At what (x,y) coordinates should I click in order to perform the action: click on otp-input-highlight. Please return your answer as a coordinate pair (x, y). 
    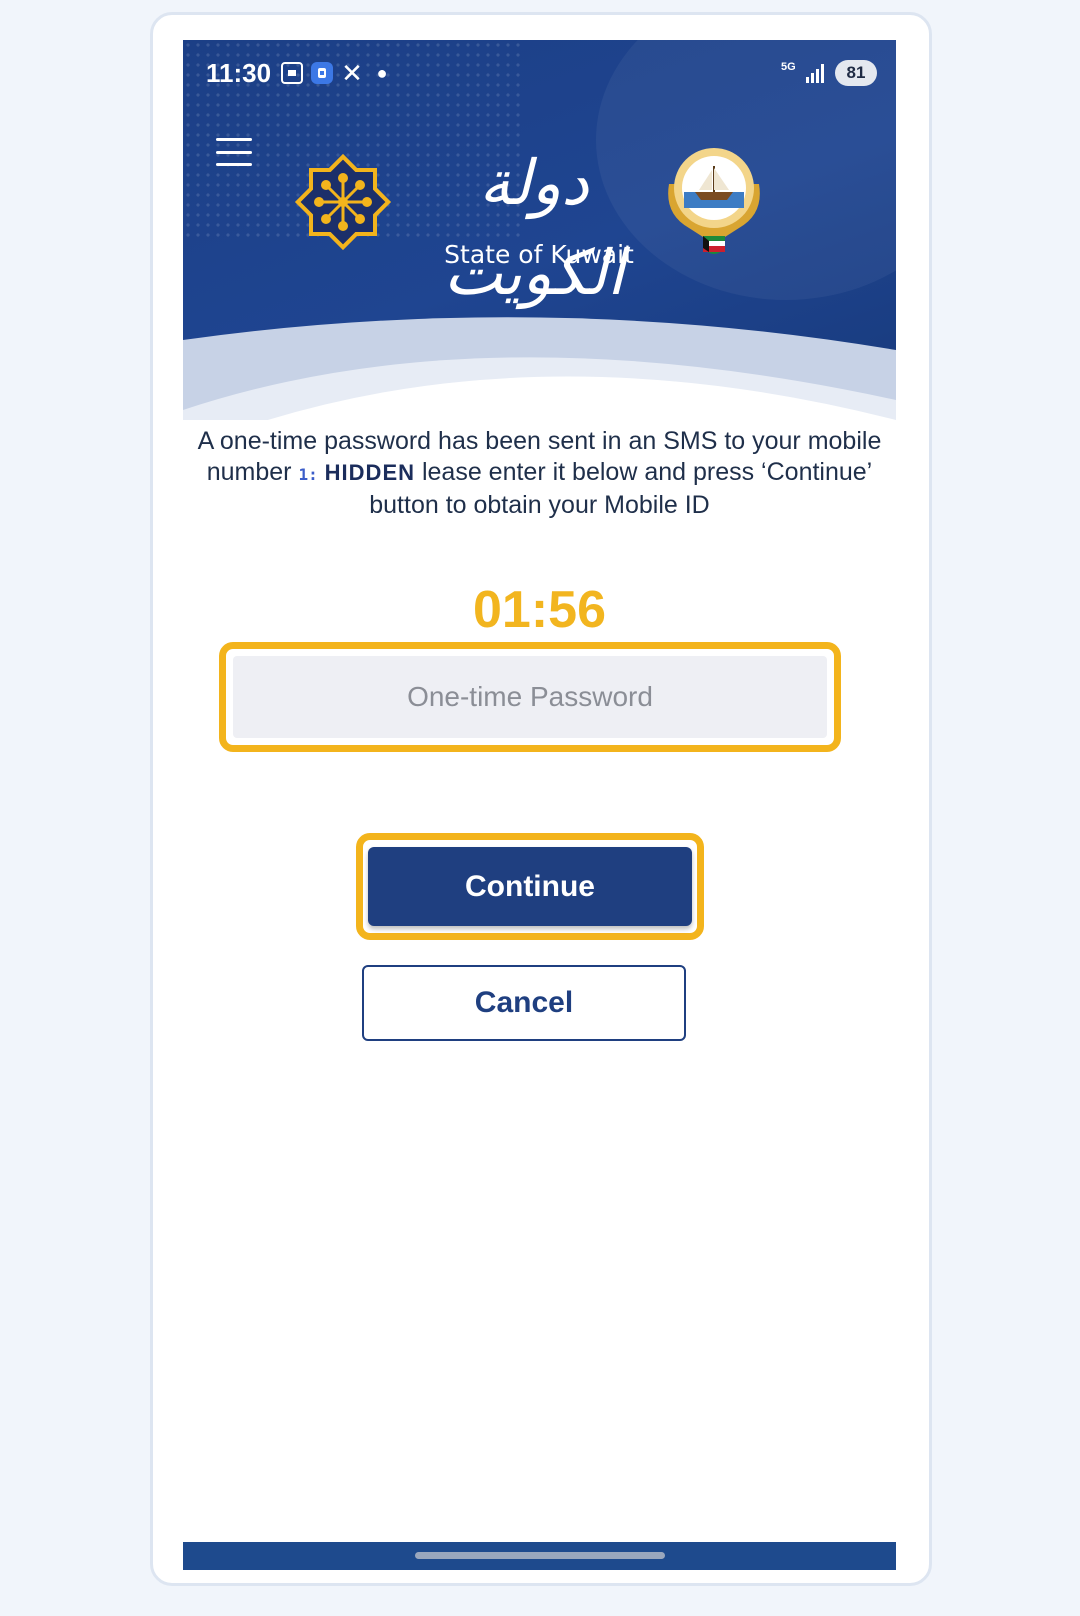
    Looking at the image, I should click on (530, 697).